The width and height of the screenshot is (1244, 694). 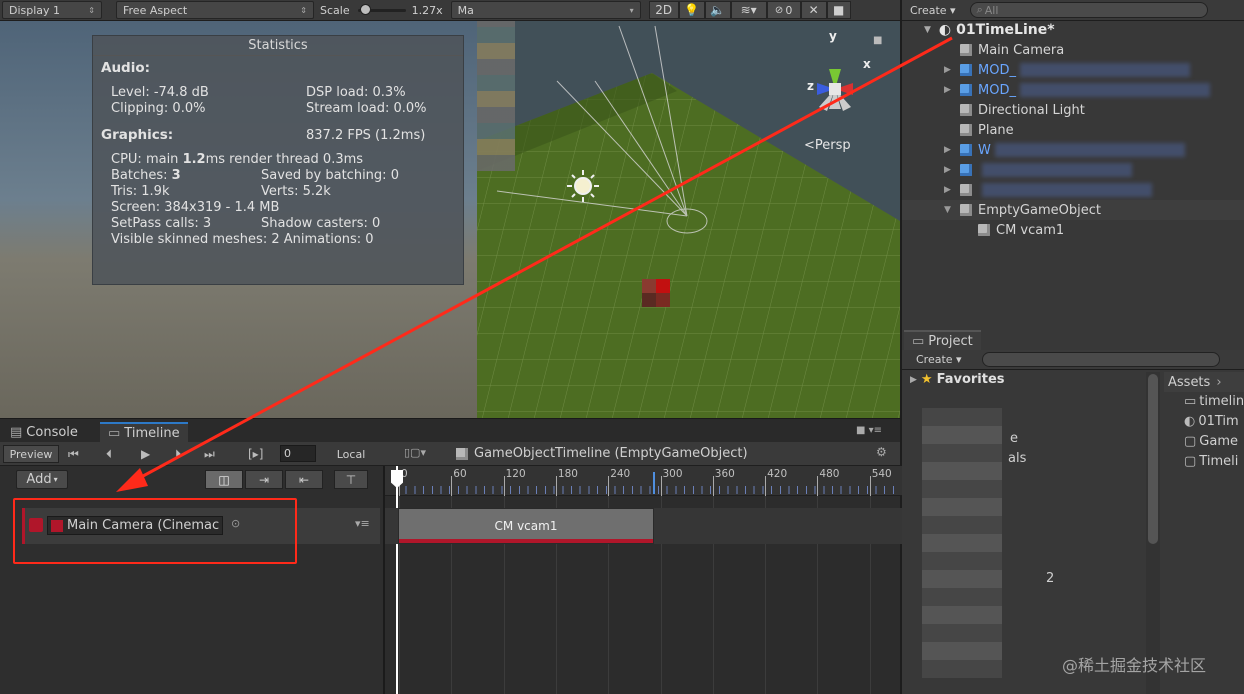 I want to click on mode-2d-button: 2D, so click(x=663, y=10).